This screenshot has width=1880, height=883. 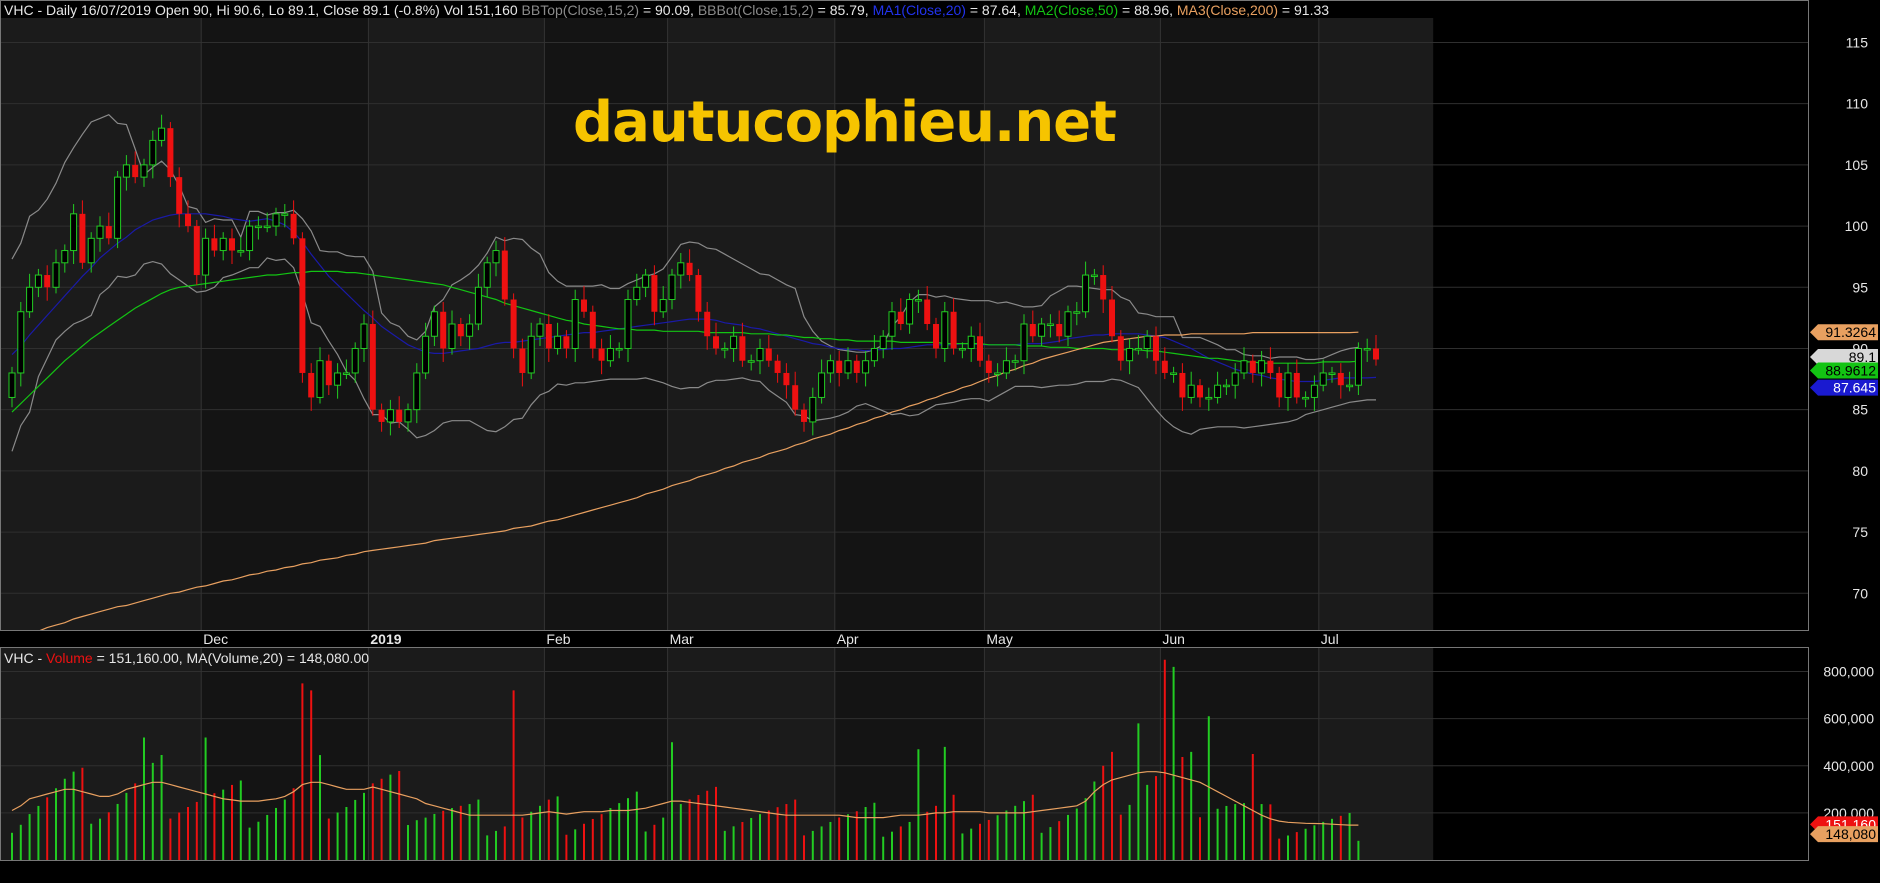 What do you see at coordinates (1071, 10) in the screenshot?
I see `legend-ma2-label: MA2(Close,50)` at bounding box center [1071, 10].